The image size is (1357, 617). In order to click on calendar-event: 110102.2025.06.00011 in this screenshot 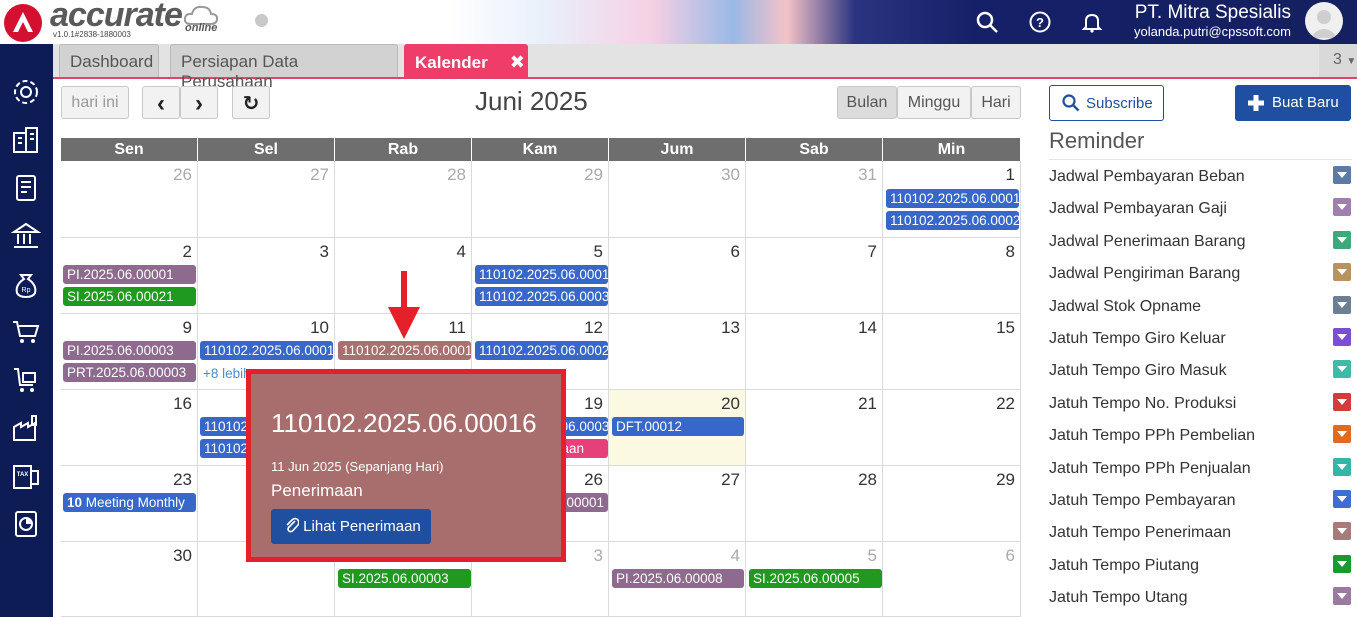, I will do `click(952, 198)`.